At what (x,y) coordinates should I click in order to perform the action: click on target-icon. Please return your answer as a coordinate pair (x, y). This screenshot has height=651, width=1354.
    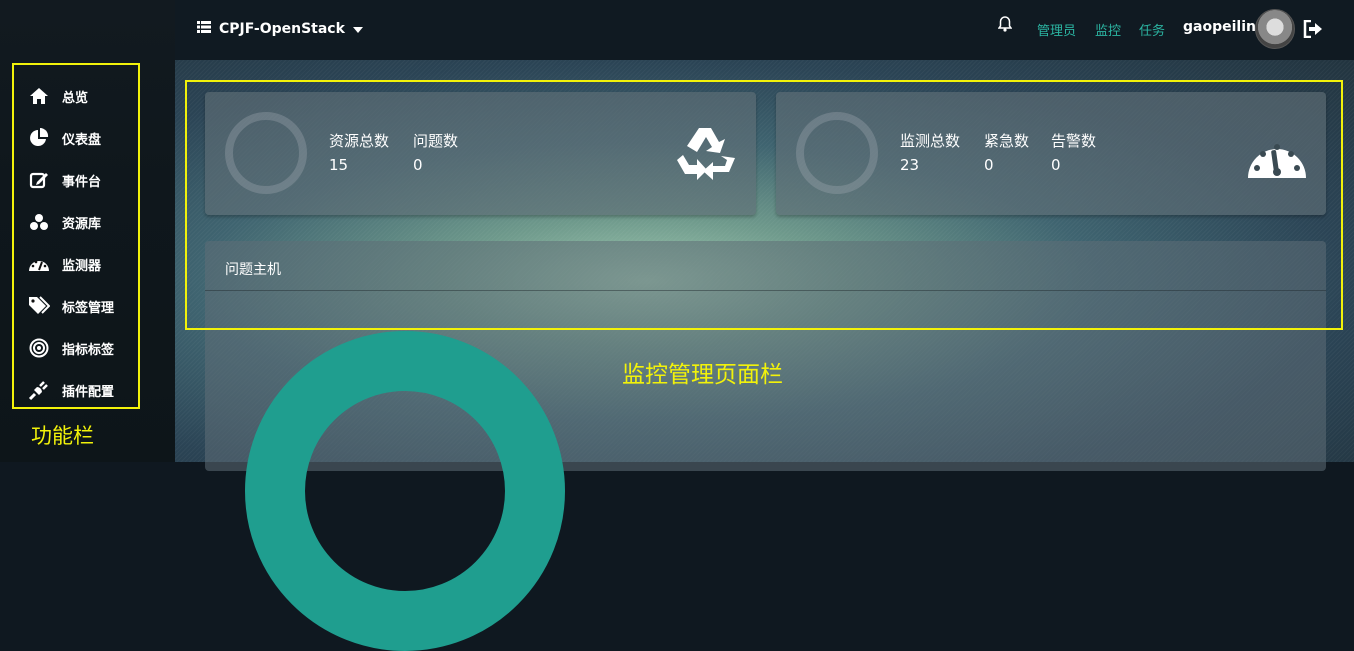
    Looking at the image, I should click on (39, 348).